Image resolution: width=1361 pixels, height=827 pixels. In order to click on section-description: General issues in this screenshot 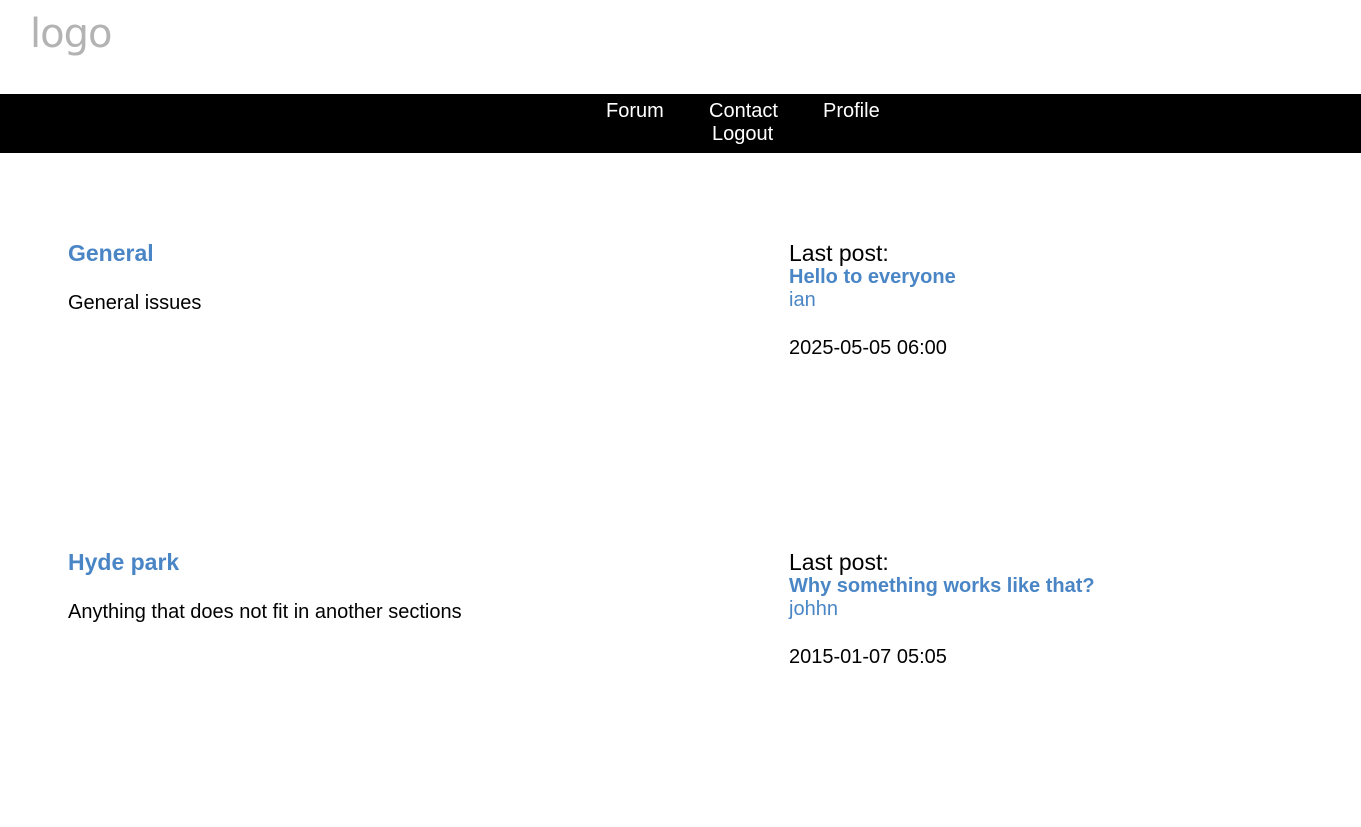, I will do `click(135, 303)`.